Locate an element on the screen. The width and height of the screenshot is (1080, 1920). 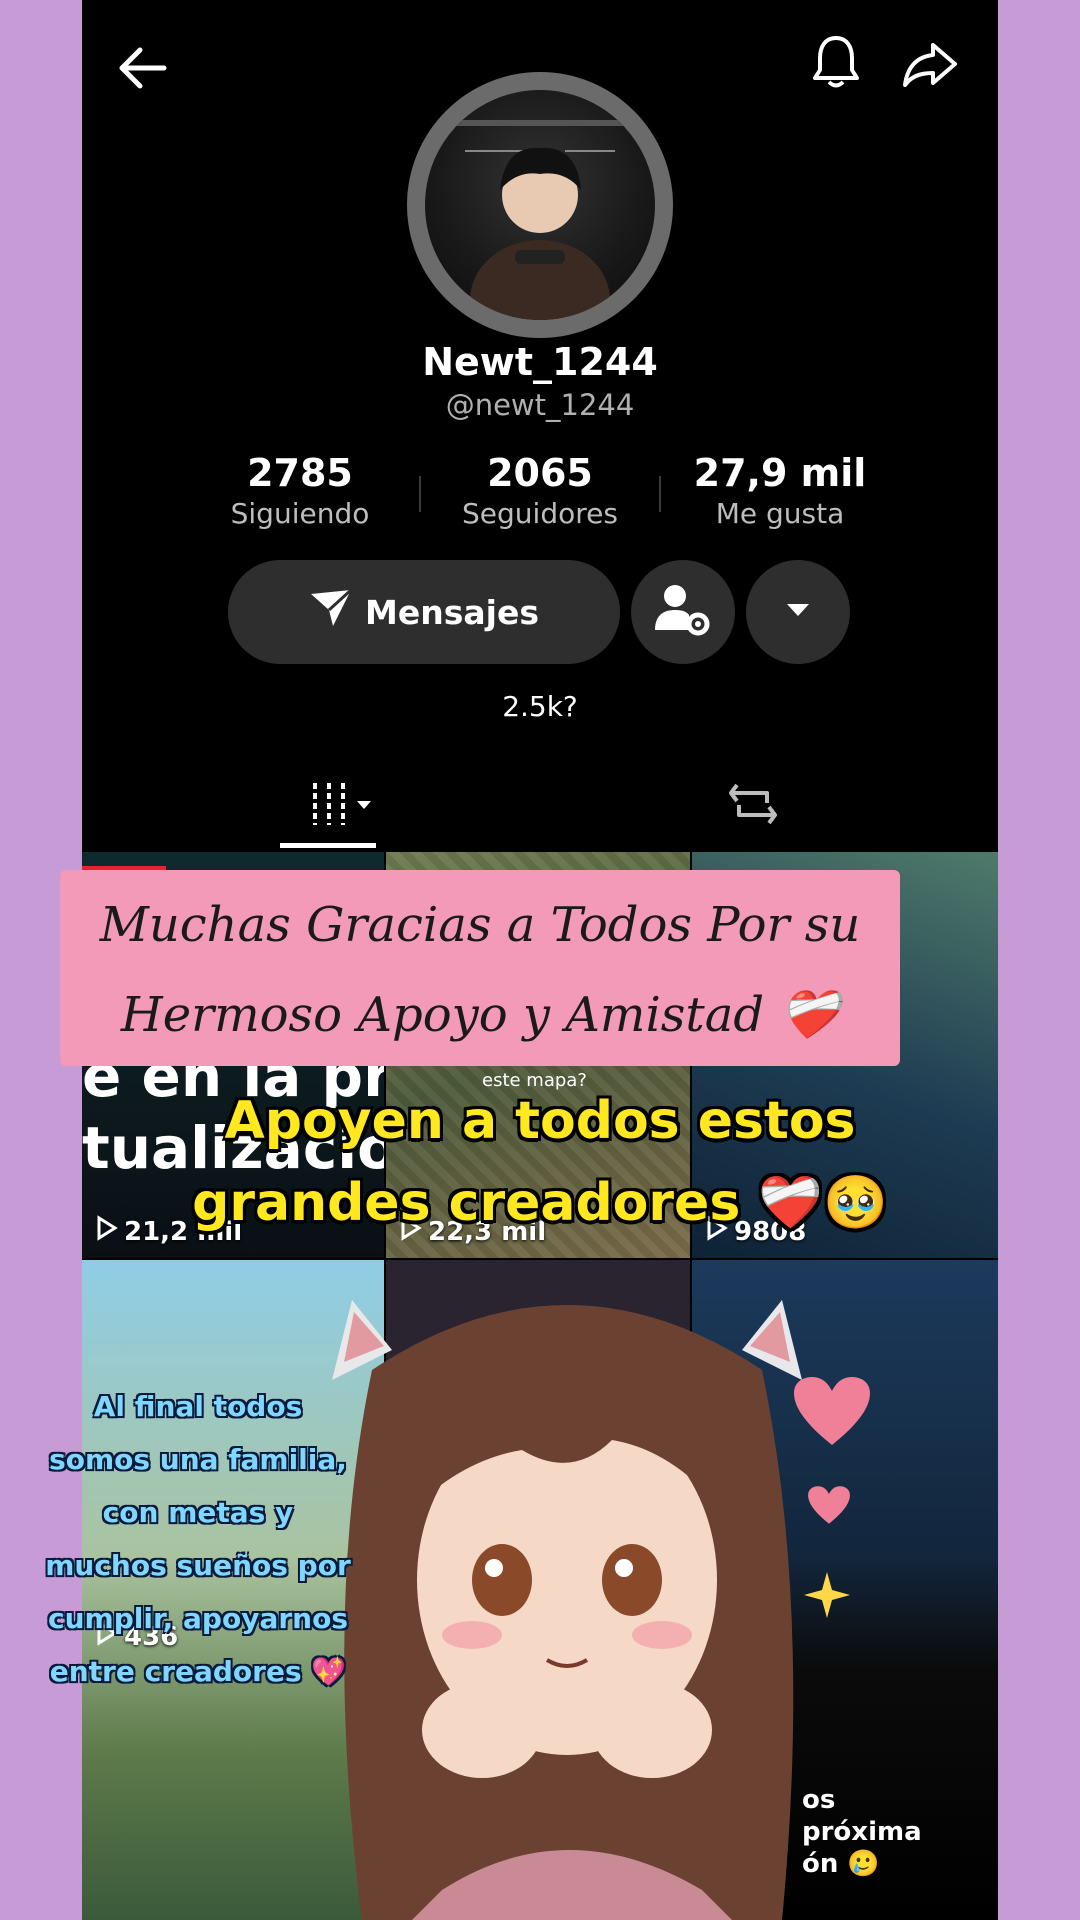
messages-button: Mensajes is located at coordinates (424, 612).